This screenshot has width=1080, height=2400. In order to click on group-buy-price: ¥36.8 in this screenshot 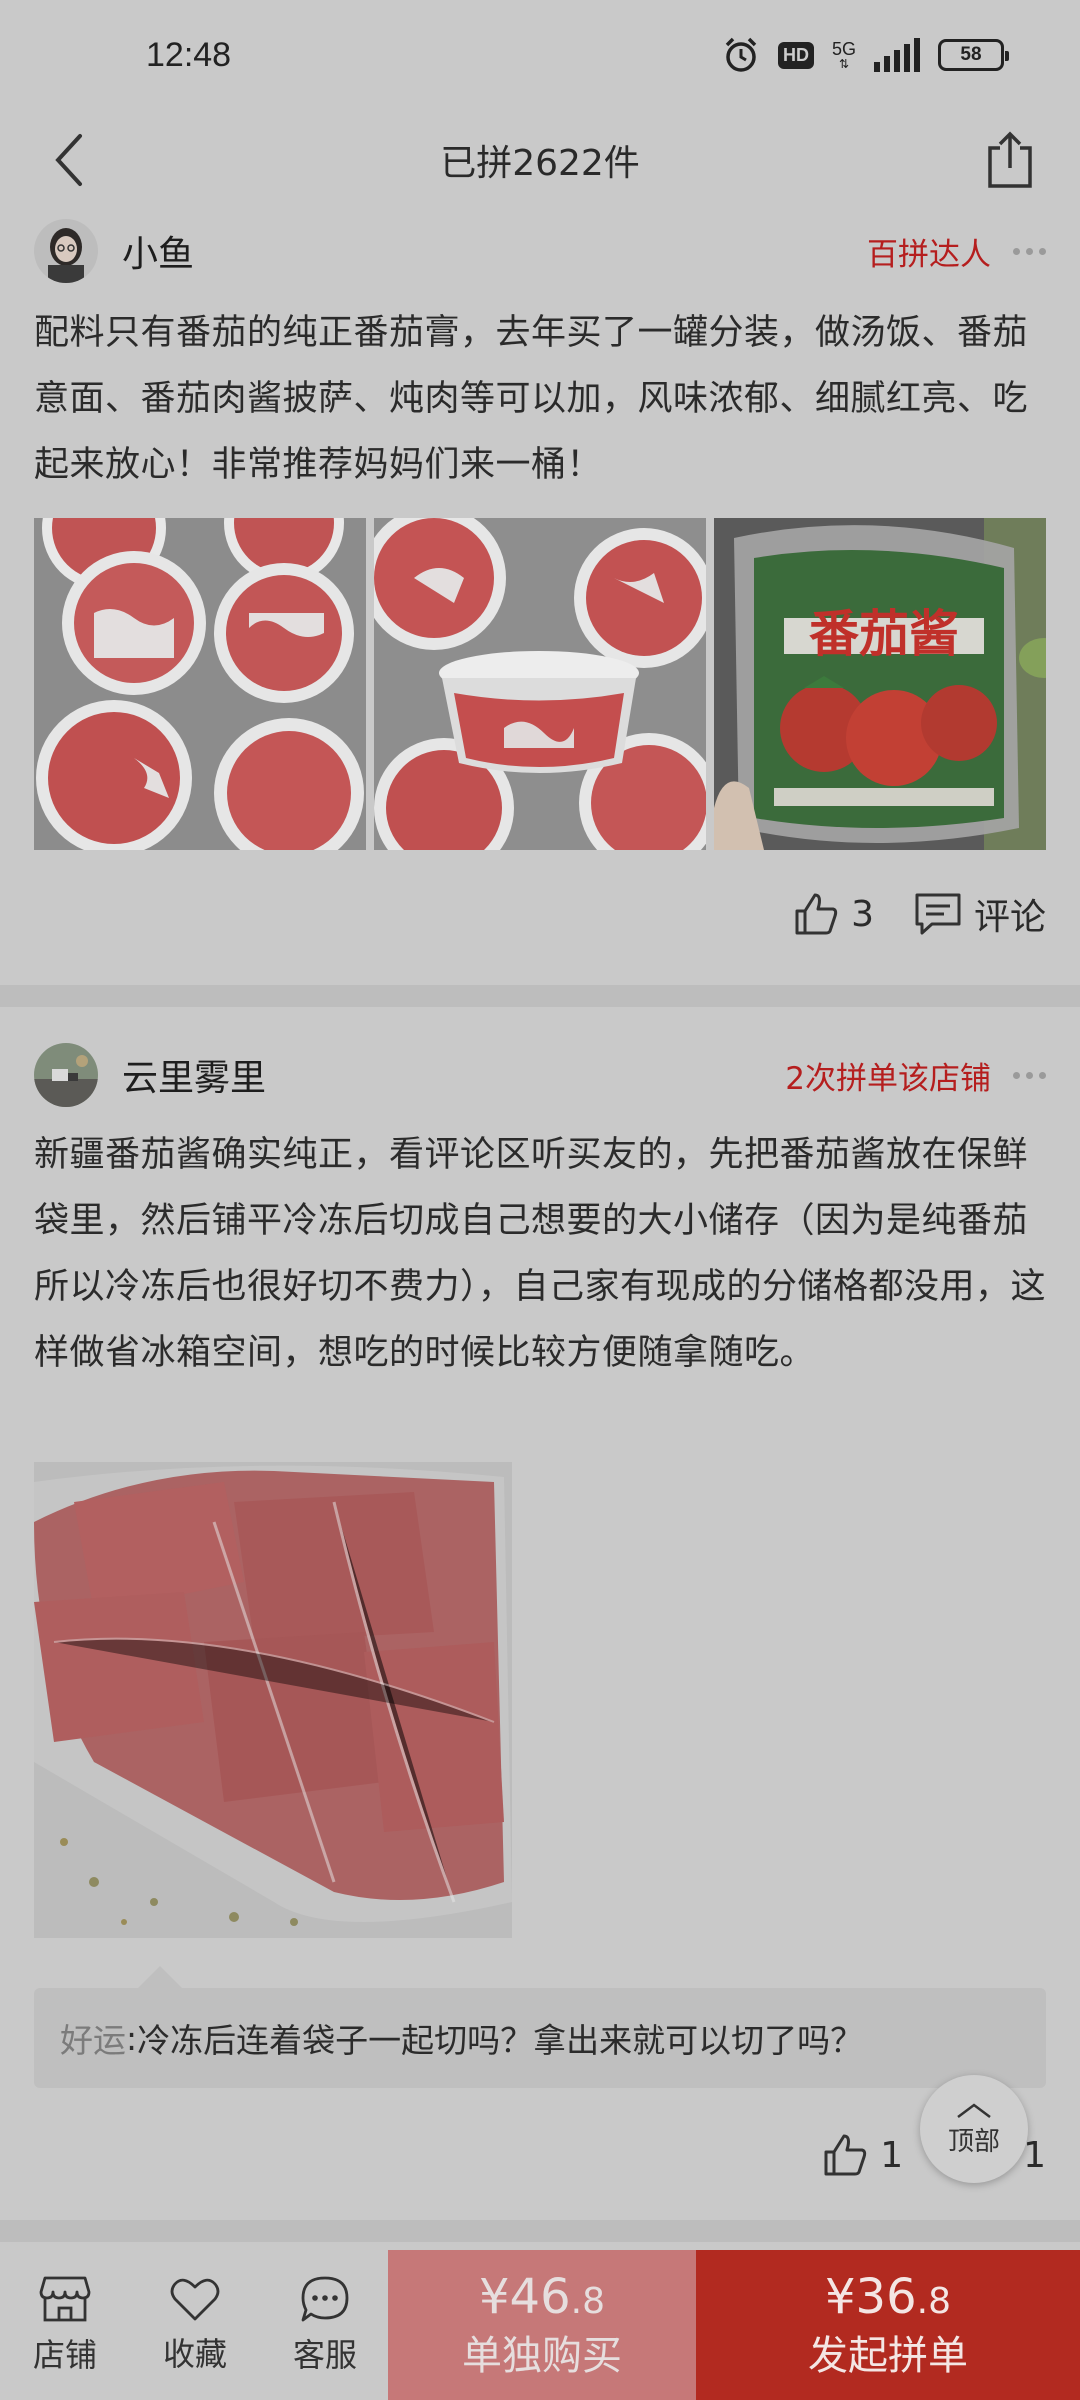, I will do `click(888, 2296)`.